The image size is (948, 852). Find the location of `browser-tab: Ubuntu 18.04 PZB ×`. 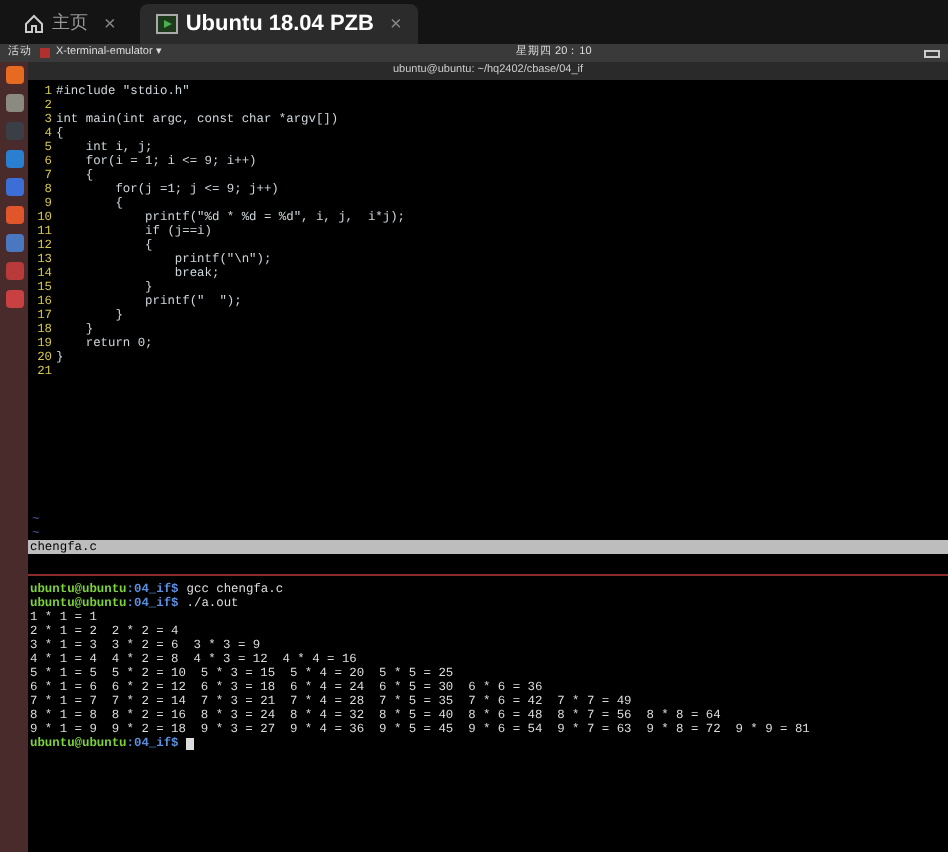

browser-tab: Ubuntu 18.04 PZB × is located at coordinates (278, 24).